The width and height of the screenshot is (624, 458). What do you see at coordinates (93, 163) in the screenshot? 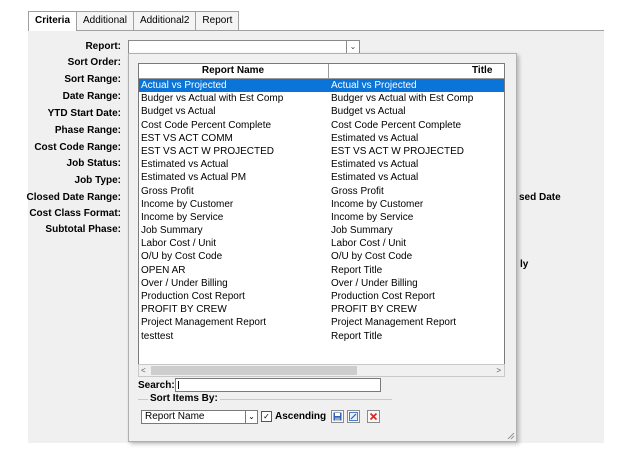
I see `label-job-status: Job Status:` at bounding box center [93, 163].